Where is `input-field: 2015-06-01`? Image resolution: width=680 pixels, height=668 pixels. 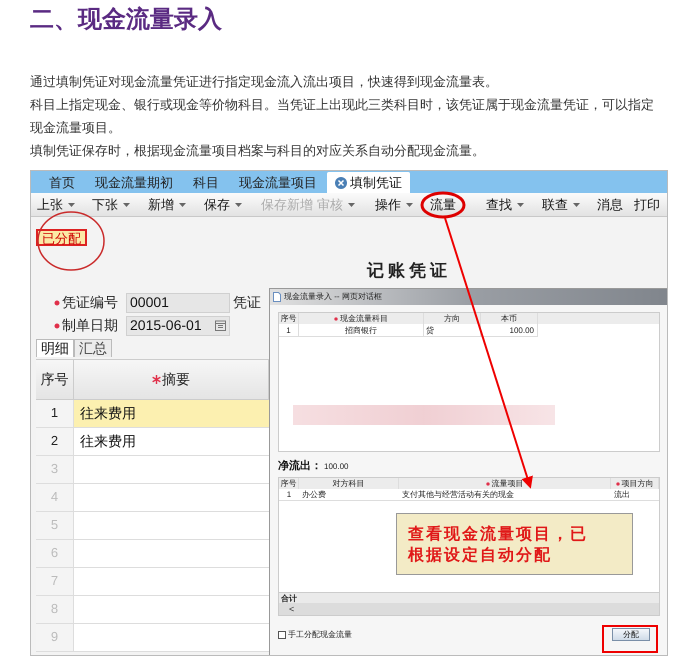
input-field: 2015-06-01 is located at coordinates (178, 326).